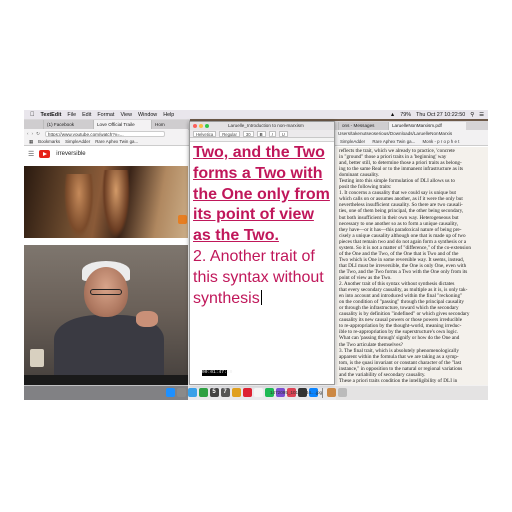  I want to click on textedit-format-bar: Helvetica Regular 30 B I U, so click(262, 134).